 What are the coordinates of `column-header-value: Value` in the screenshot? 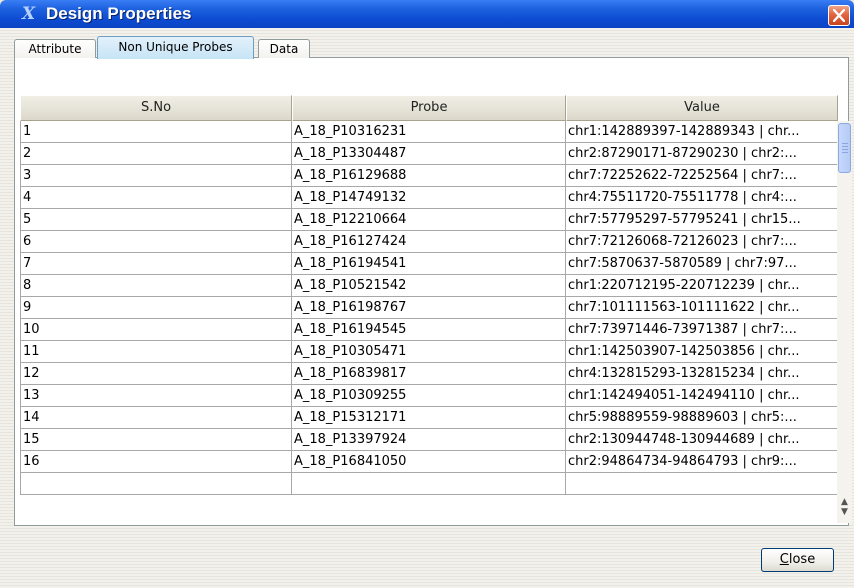 It's located at (702, 108).